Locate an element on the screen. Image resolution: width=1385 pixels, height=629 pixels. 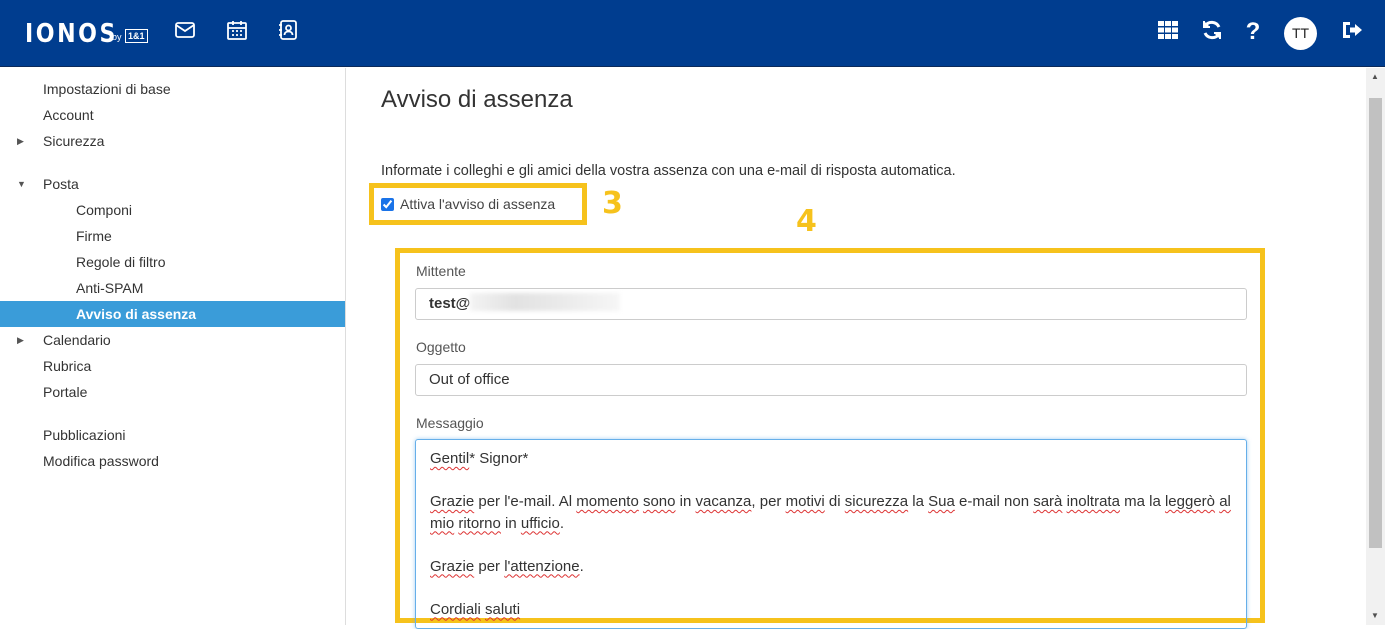
sender-field: test@ is located at coordinates (831, 304).